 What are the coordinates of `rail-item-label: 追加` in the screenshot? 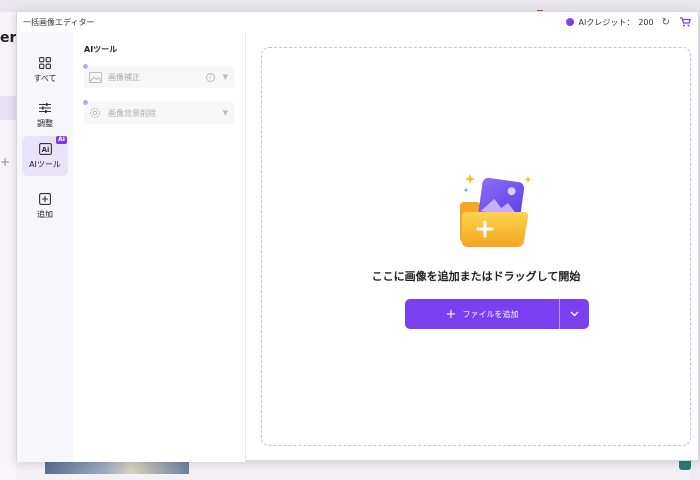 It's located at (45, 214).